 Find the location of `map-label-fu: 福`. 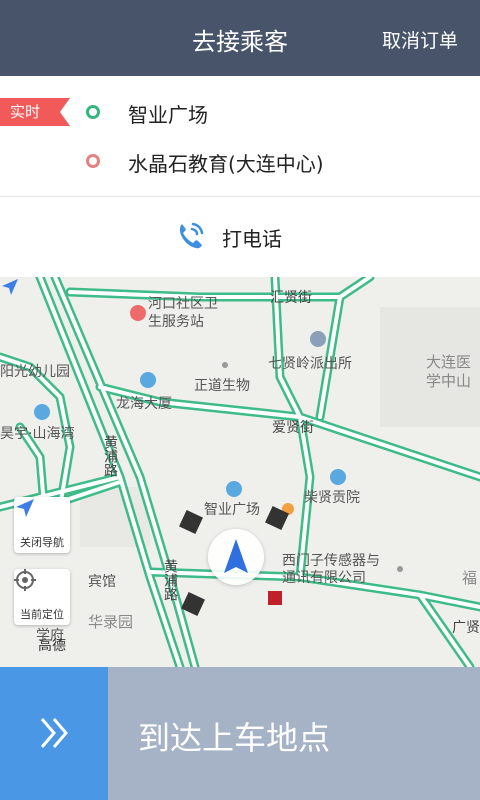

map-label-fu: 福 is located at coordinates (470, 578).